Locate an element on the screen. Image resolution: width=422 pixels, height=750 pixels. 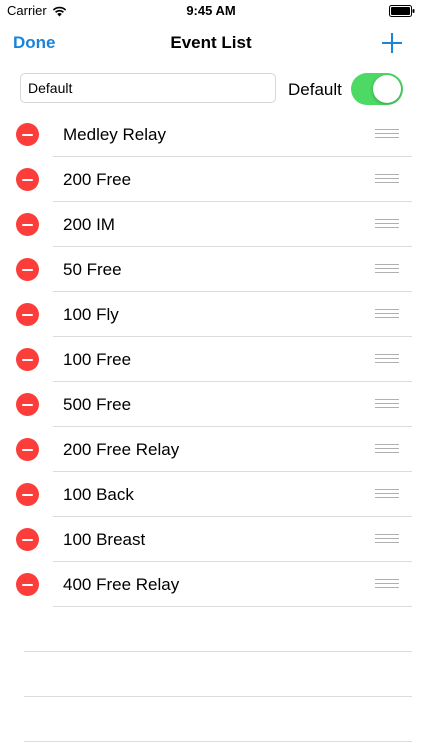
default-toggle-label: Default is located at coordinates (315, 89).